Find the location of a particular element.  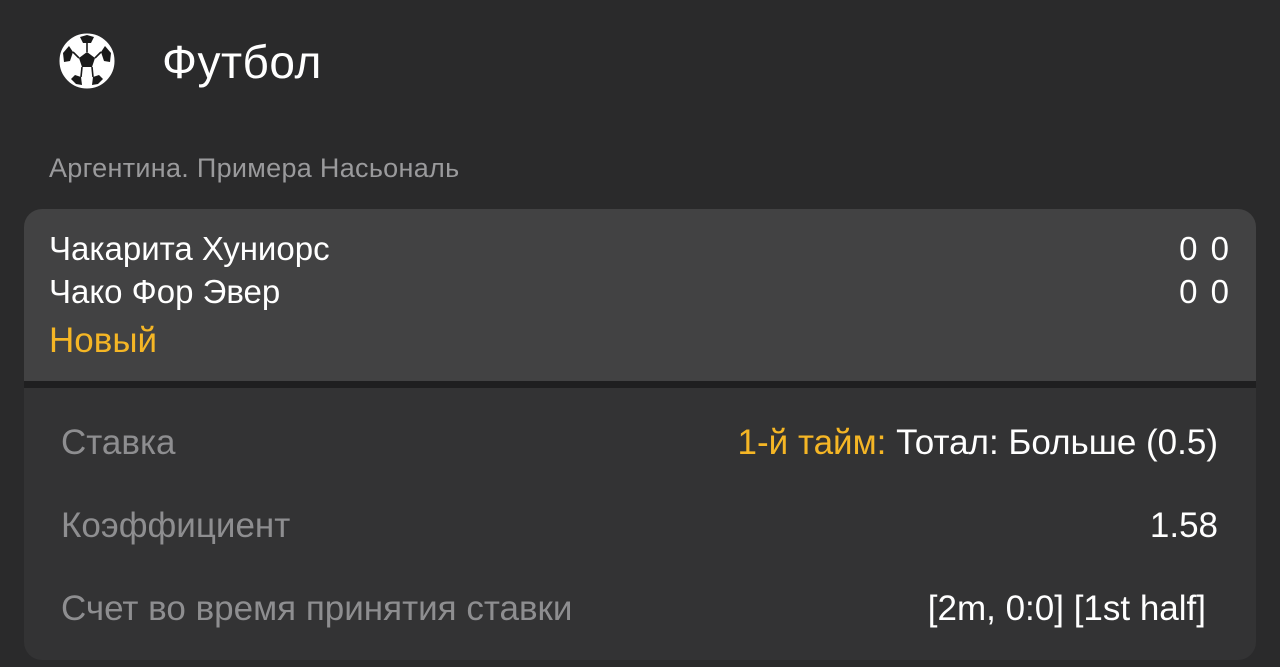

bet-label: Счет во время принятия ставки is located at coordinates (317, 608).